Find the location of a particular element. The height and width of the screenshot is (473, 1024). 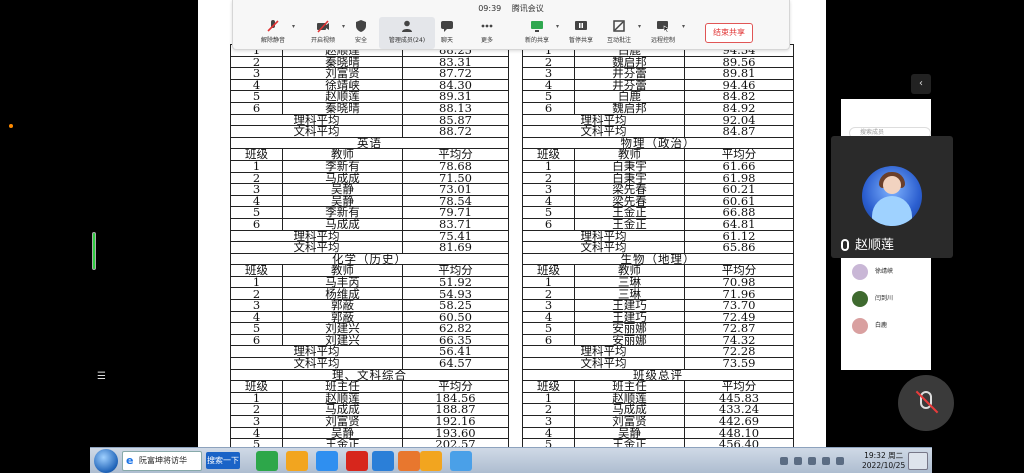

table-row: 3 吴静 73.01 3 梁先春 60.21 is located at coordinates (512, 189).